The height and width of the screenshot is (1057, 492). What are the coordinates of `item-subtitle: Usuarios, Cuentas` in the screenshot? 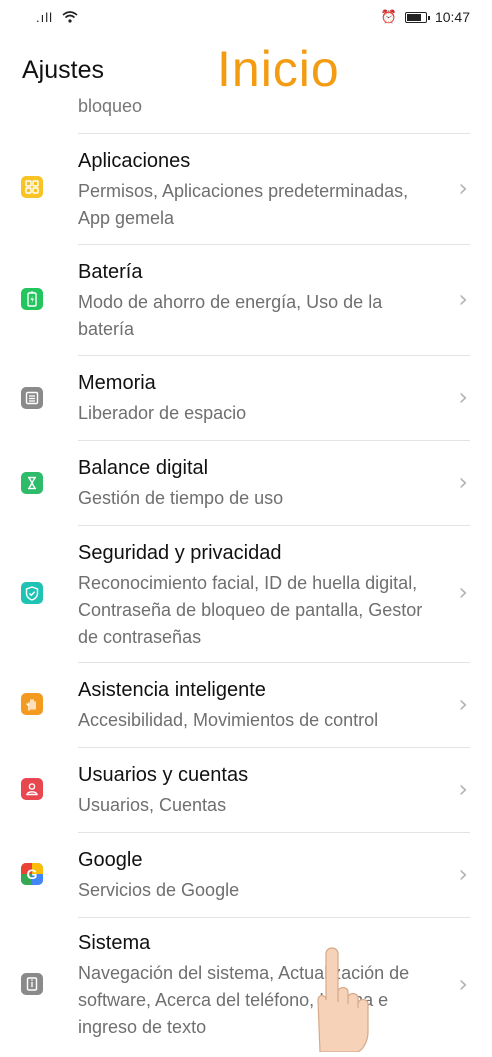 It's located at (152, 805).